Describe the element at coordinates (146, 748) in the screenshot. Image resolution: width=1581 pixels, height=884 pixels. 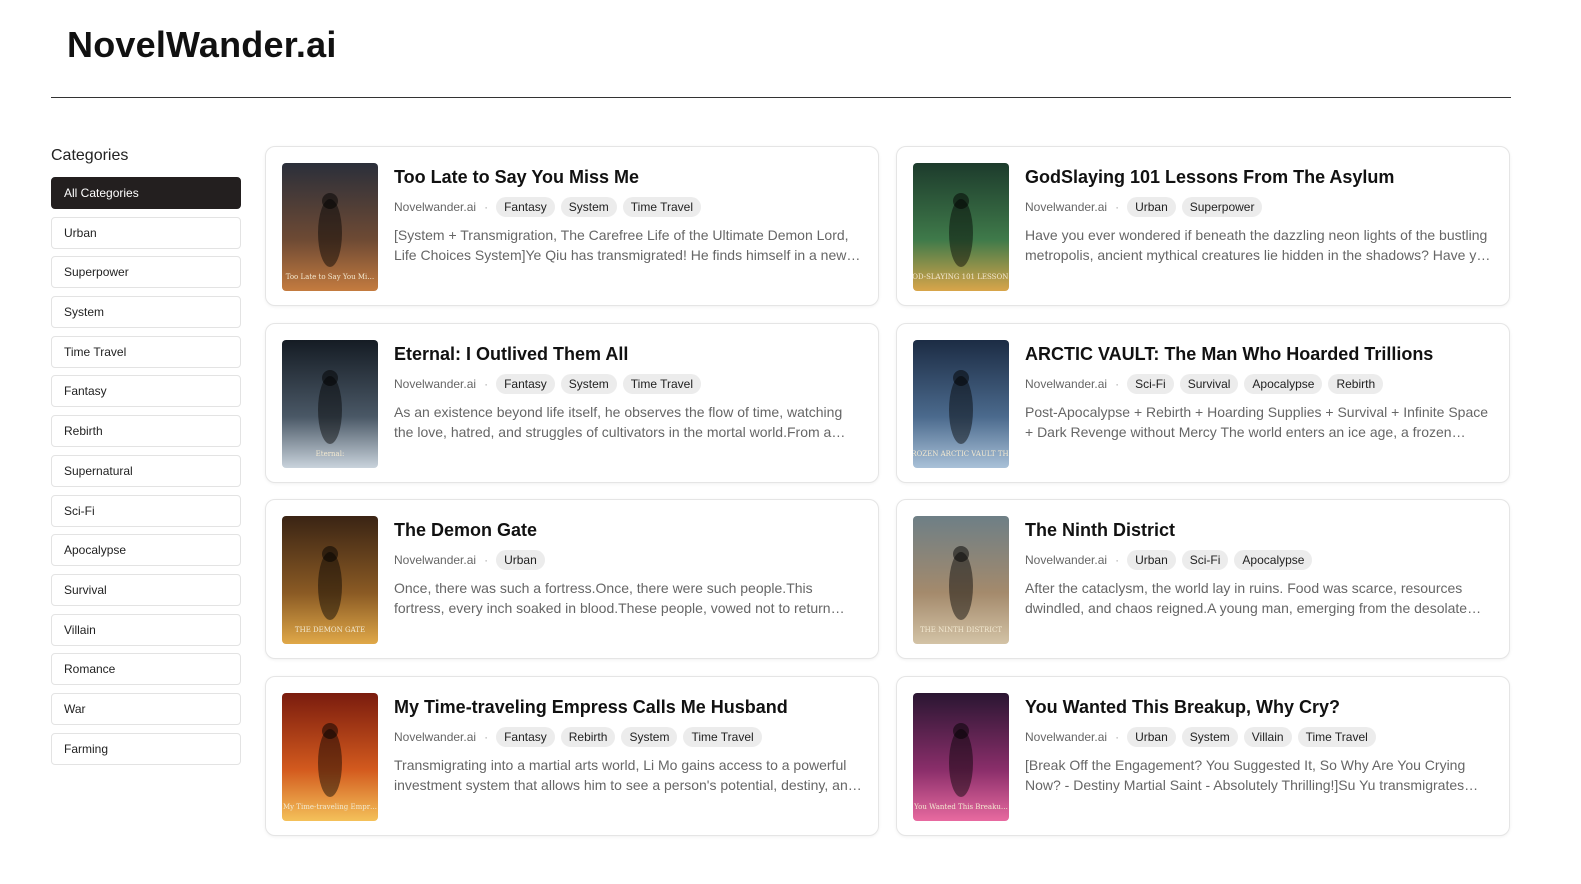
I see `category-item-farming: Farming` at that location.